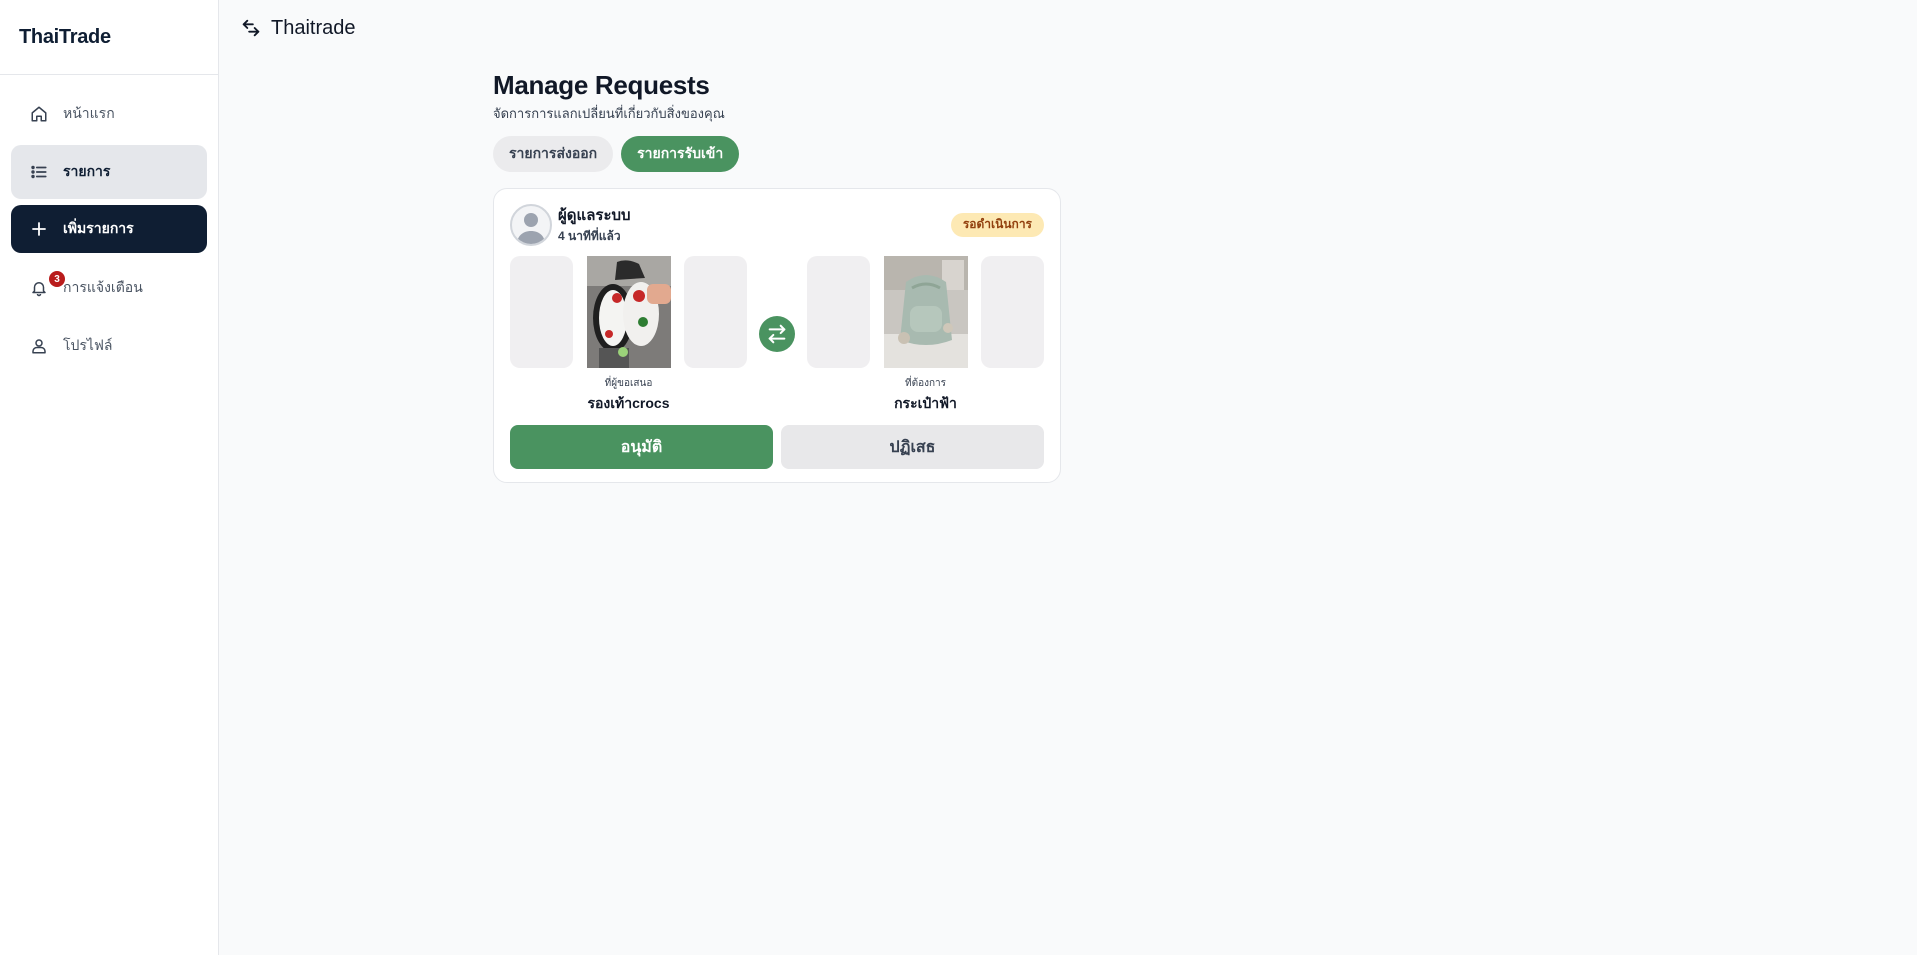 The width and height of the screenshot is (1917, 955). Describe the element at coordinates (98, 228) in the screenshot. I see `sidebar-item-label: เพิ่มรายการ` at that location.